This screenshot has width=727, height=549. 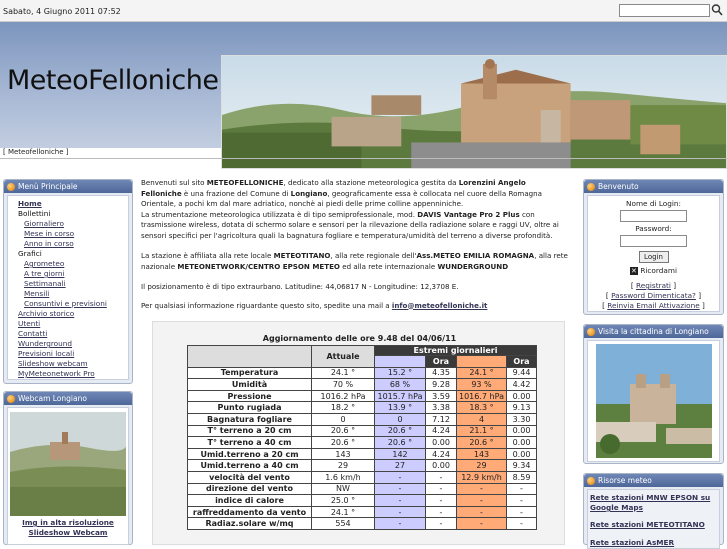 What do you see at coordinates (343, 384) in the screenshot?
I see `table-cell: 70 %` at bounding box center [343, 384].